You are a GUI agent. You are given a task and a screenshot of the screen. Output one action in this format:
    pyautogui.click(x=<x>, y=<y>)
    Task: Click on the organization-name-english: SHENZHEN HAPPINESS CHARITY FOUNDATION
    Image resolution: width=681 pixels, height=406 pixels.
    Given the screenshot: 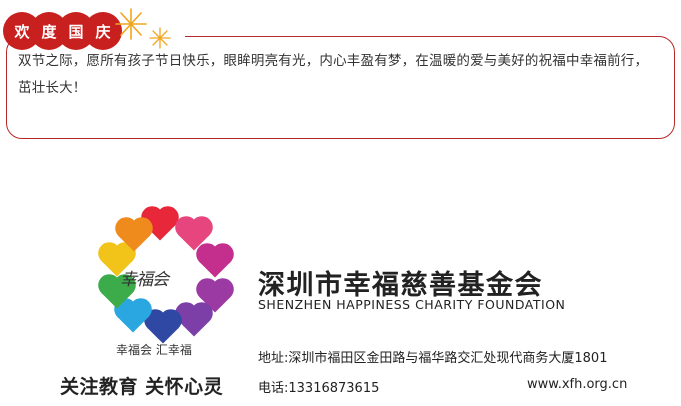 What is the action you would take?
    pyautogui.click(x=412, y=304)
    